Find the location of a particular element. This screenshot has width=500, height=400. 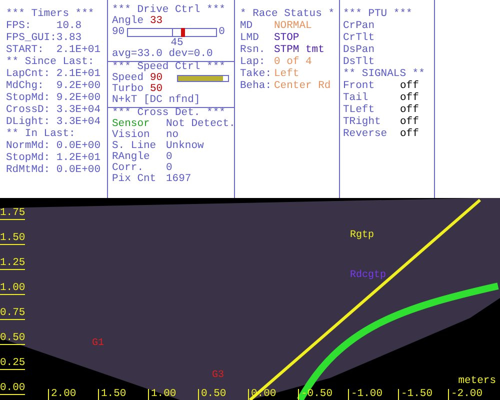

section-heading: *** PTU *** is located at coordinates (378, 14).